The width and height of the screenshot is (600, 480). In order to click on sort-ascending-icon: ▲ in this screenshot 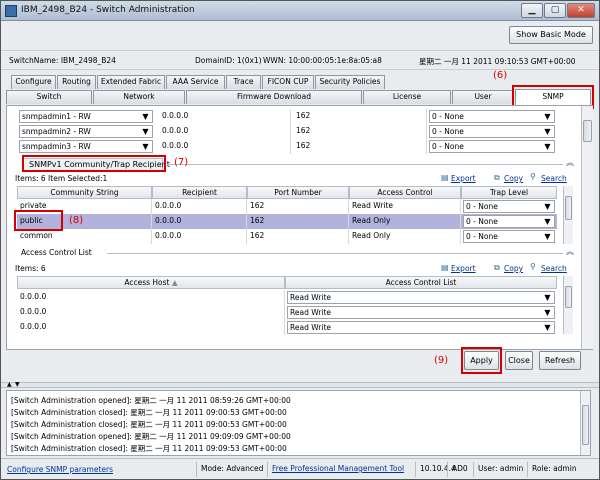, I will do `click(174, 282)`.